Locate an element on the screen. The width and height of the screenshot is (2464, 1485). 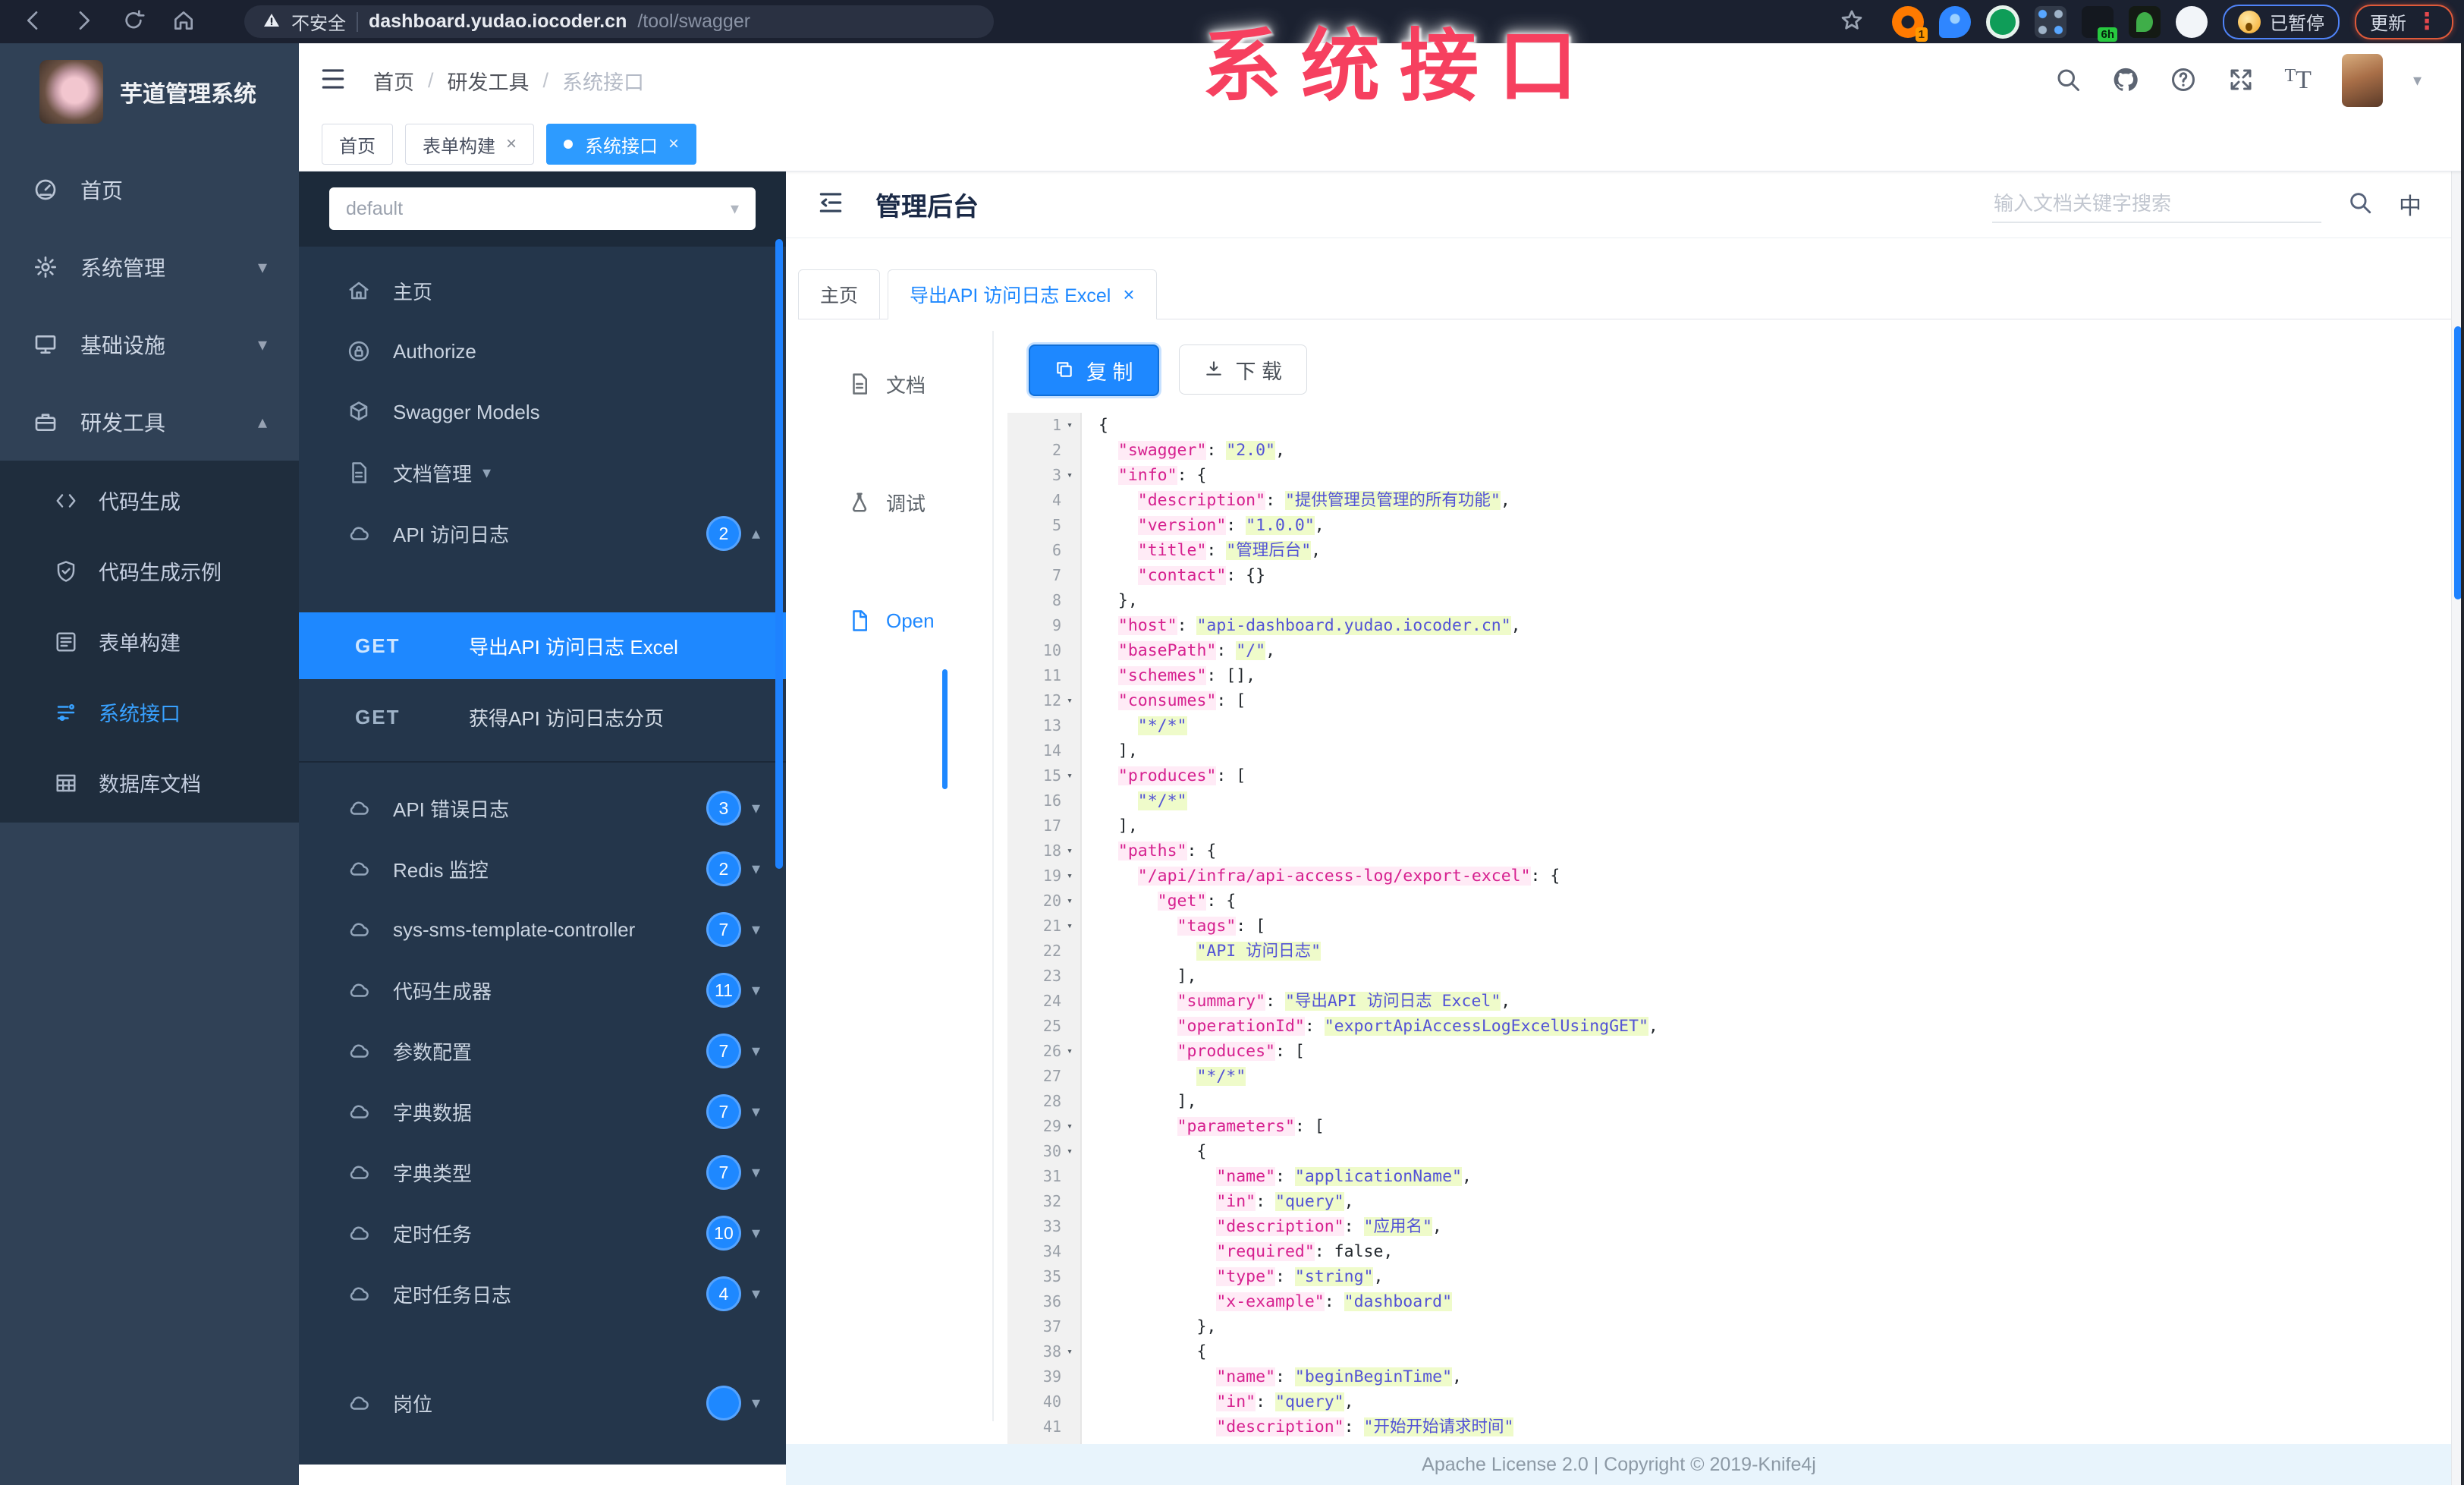
sidebar-subitem-表单构建: 表单构建 is located at coordinates (149, 641).